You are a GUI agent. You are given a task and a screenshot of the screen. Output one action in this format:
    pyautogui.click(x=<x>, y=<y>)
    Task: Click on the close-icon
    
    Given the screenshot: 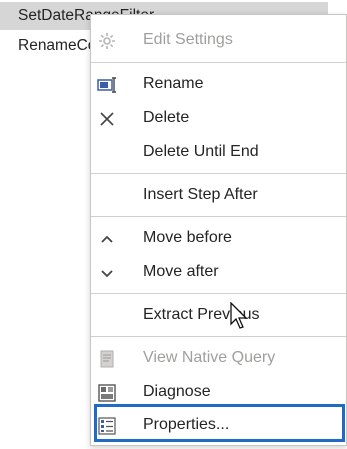 What is the action you would take?
    pyautogui.click(x=107, y=118)
    